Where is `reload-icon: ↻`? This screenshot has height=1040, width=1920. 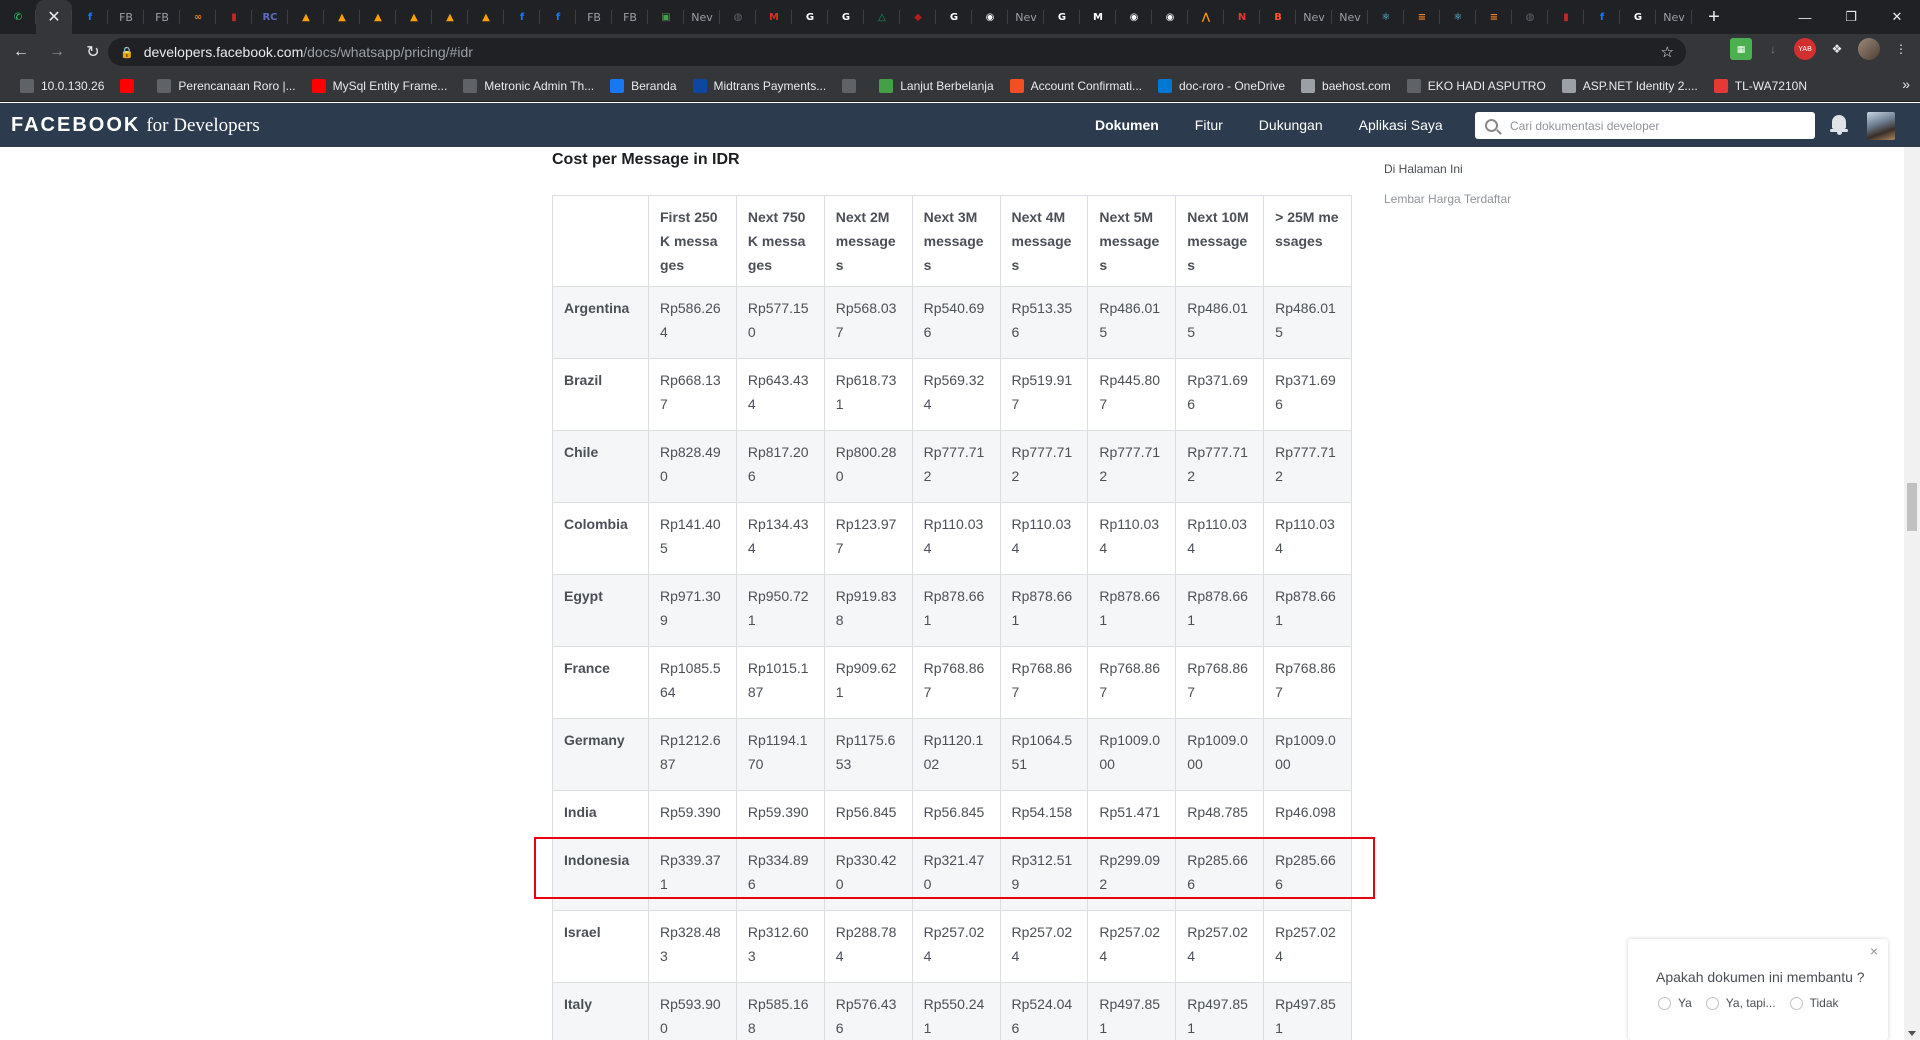 reload-icon: ↻ is located at coordinates (93, 52).